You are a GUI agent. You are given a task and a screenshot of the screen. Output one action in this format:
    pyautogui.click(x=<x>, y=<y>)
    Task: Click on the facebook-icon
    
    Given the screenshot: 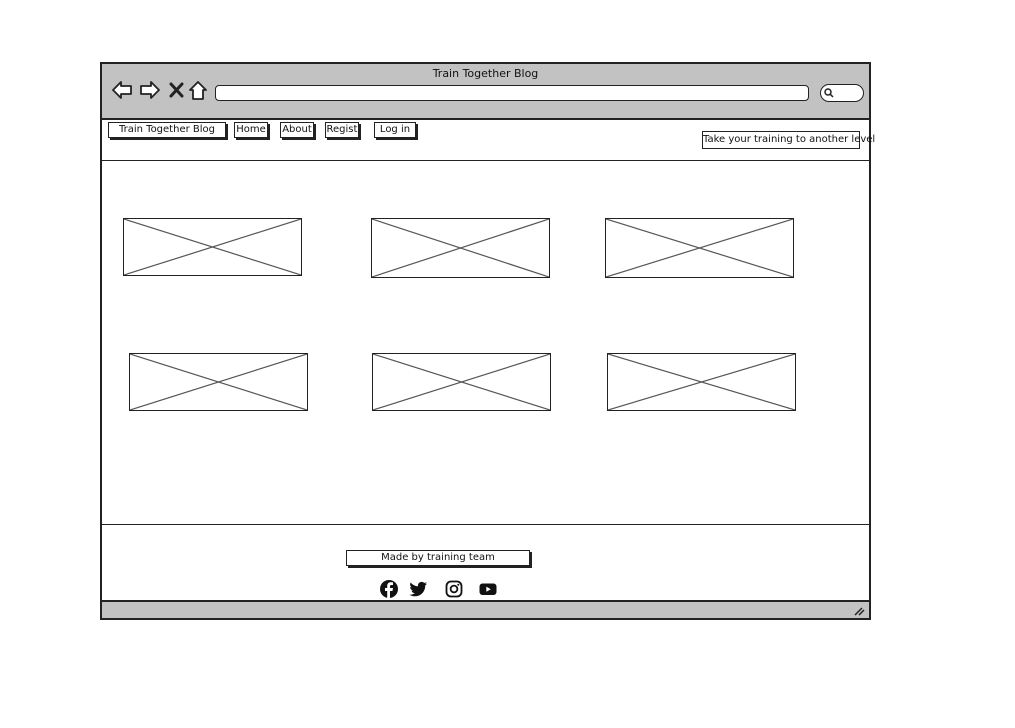 What is the action you would take?
    pyautogui.click(x=389, y=589)
    